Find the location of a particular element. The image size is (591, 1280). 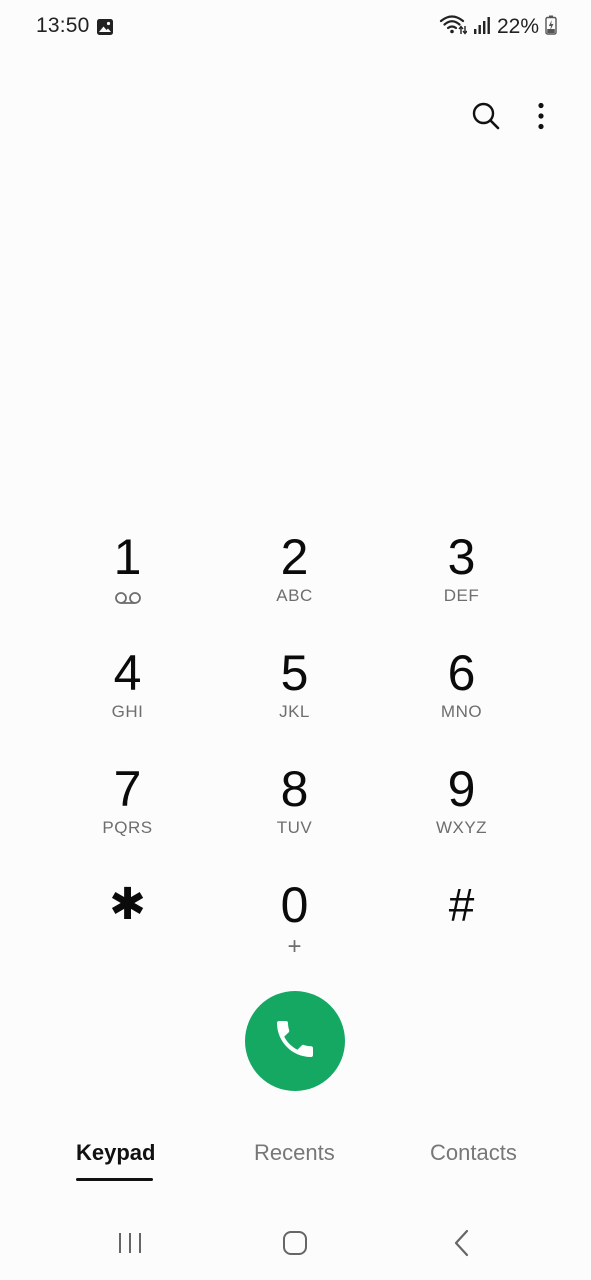

key-digit: 2 is located at coordinates (294, 557).